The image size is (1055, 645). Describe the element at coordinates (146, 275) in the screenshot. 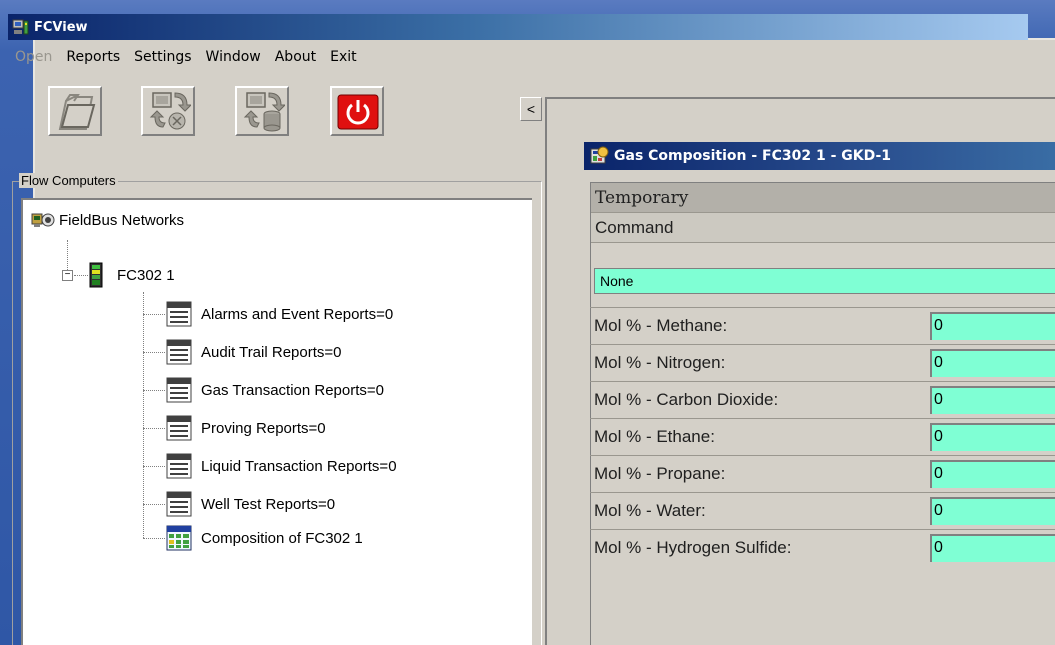

I see `tree-device-label: FC302 1` at that location.